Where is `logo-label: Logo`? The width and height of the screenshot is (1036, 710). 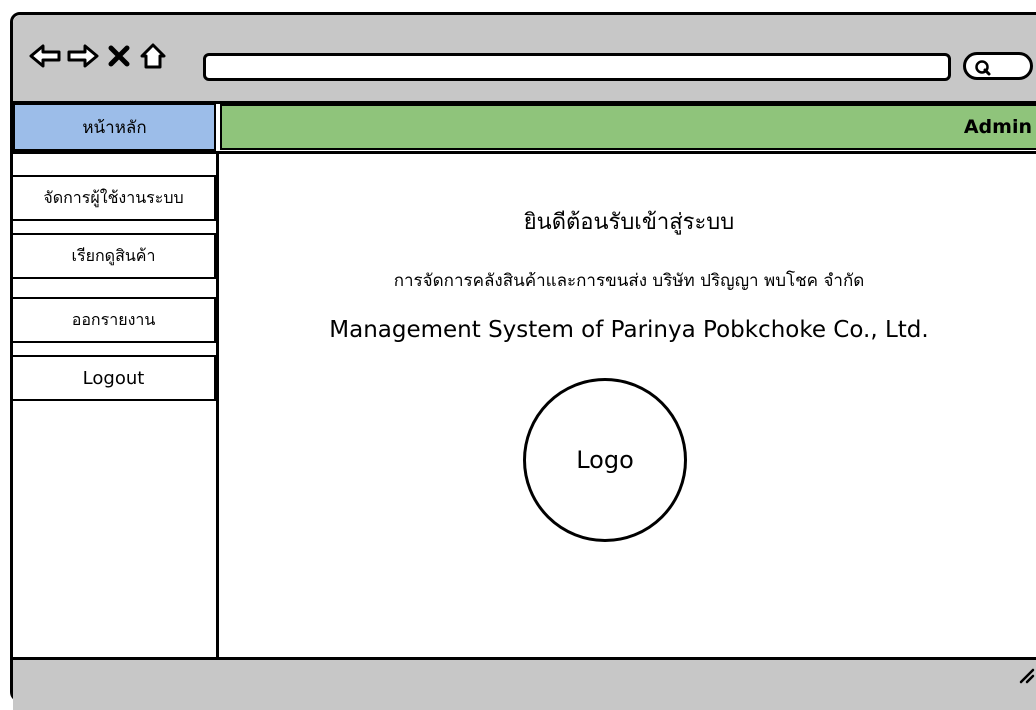 logo-label: Logo is located at coordinates (605, 460).